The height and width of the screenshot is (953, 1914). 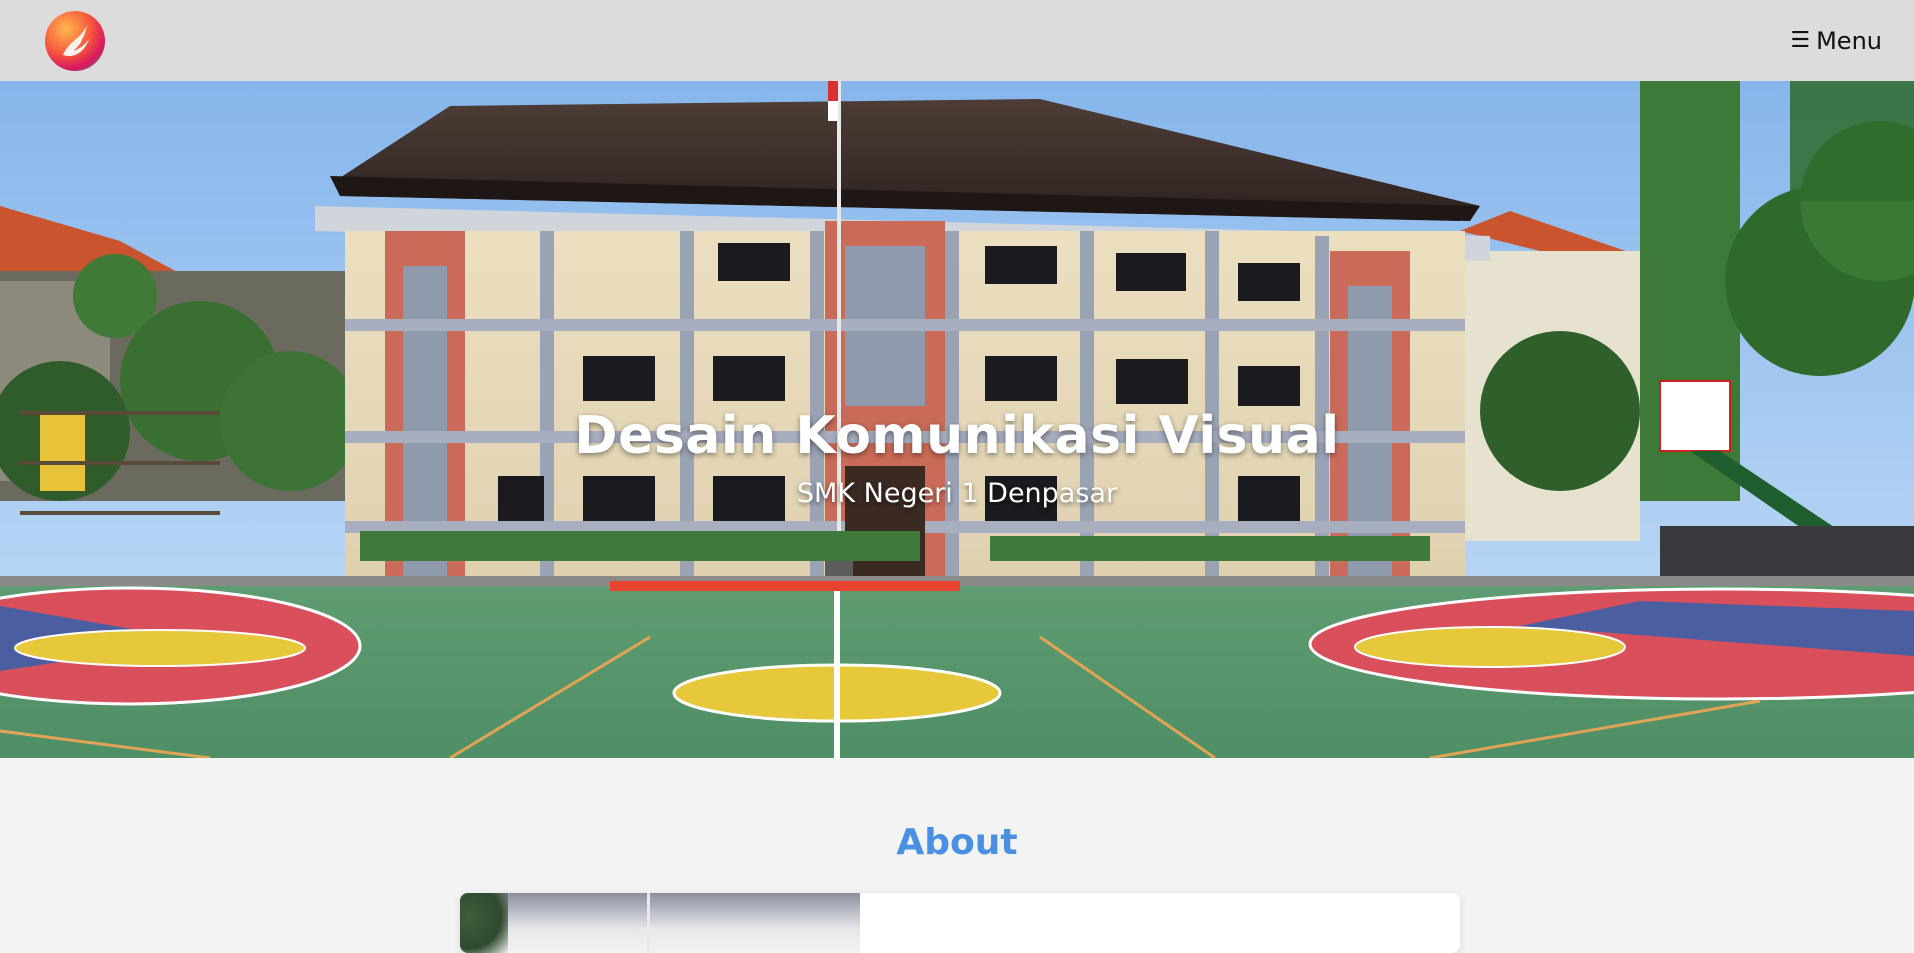 What do you see at coordinates (484, 923) in the screenshot?
I see `tree-graphic` at bounding box center [484, 923].